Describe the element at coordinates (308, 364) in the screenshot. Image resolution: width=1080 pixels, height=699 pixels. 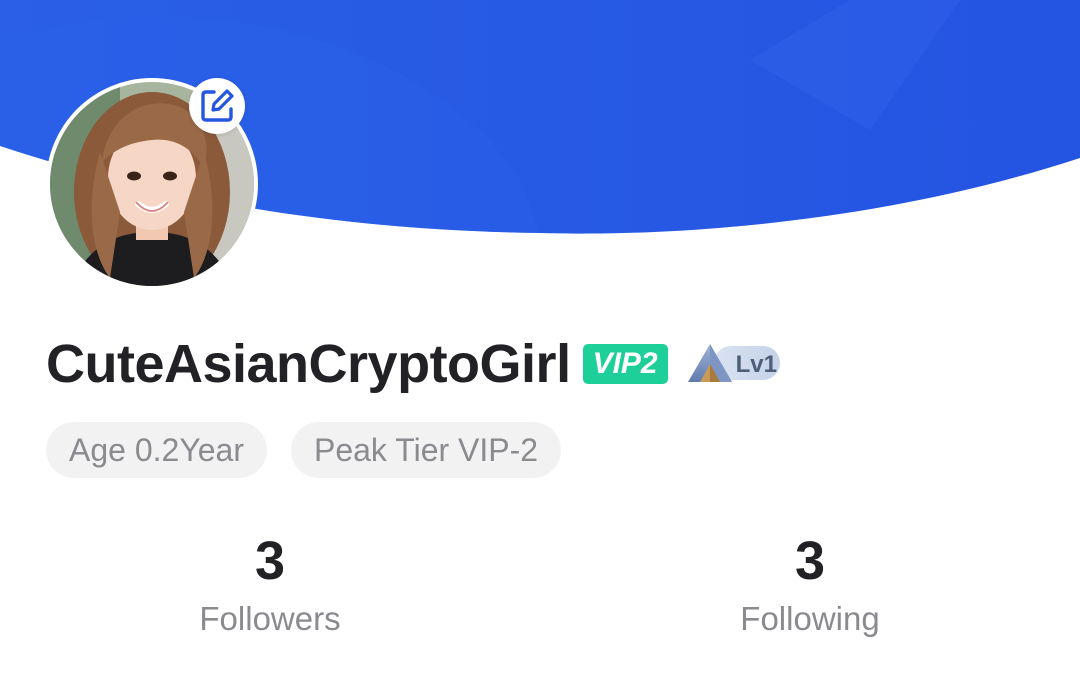
I see `username: CuteAsianCryptoGirl` at that location.